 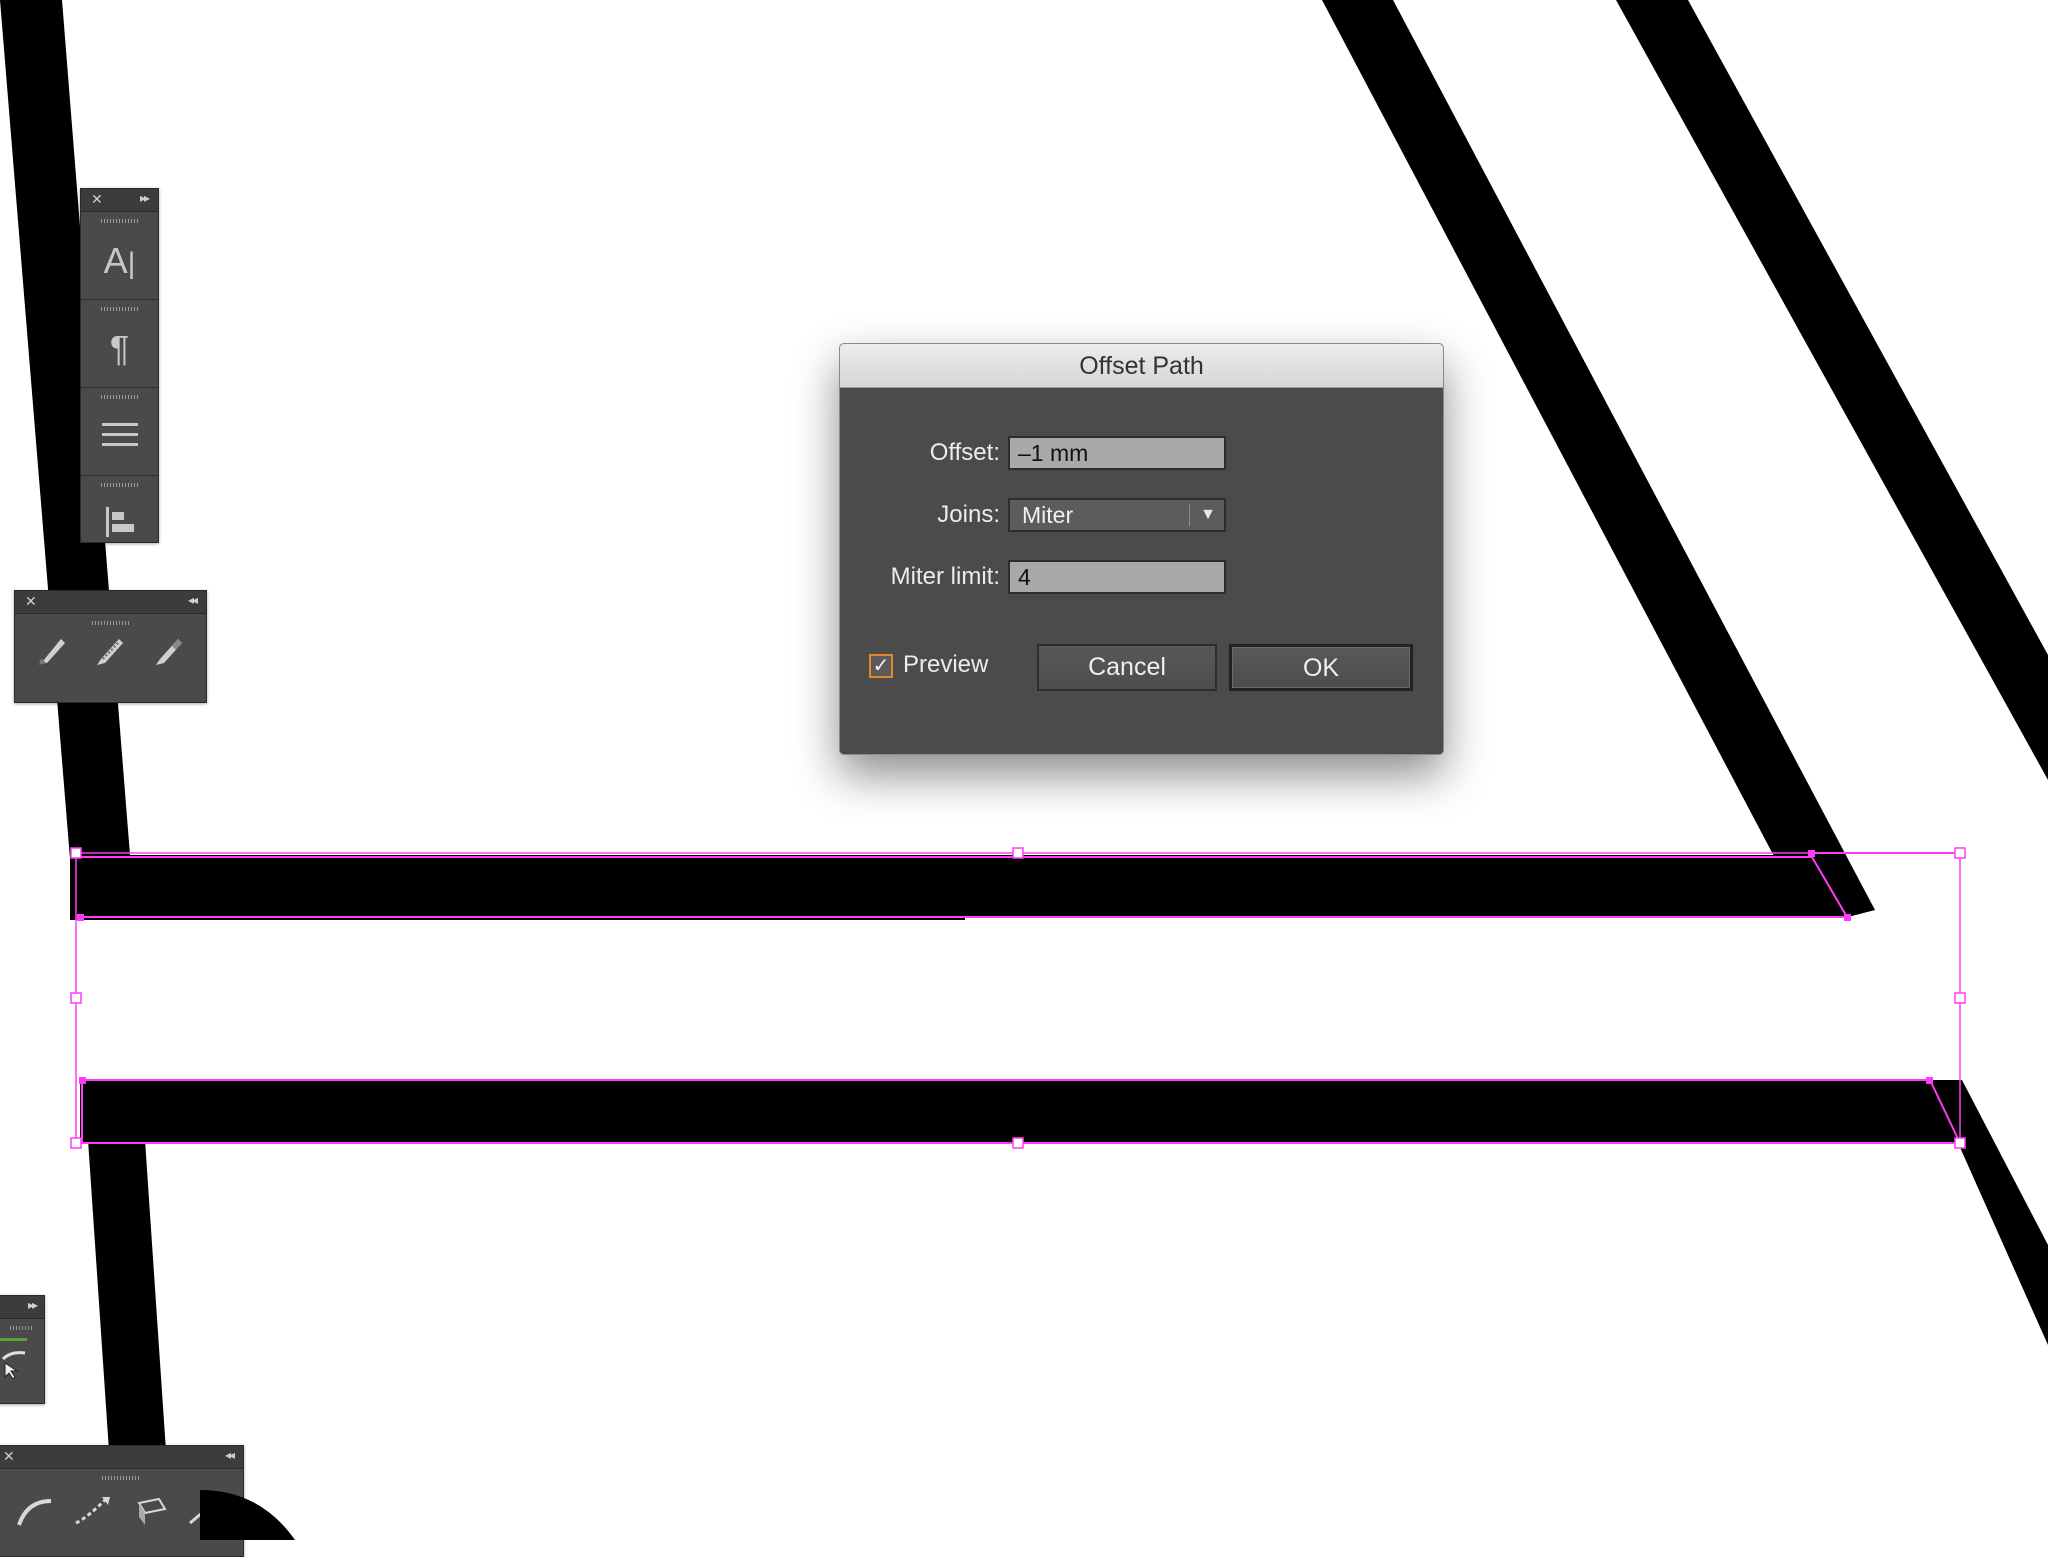 I want to click on width-tool-icon, so click(x=36, y=1511).